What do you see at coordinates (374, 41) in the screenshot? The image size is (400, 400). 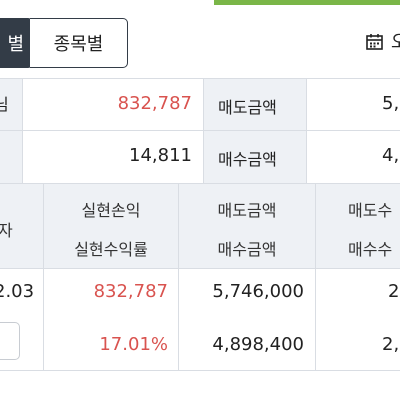 I see `calendar-icon` at bounding box center [374, 41].